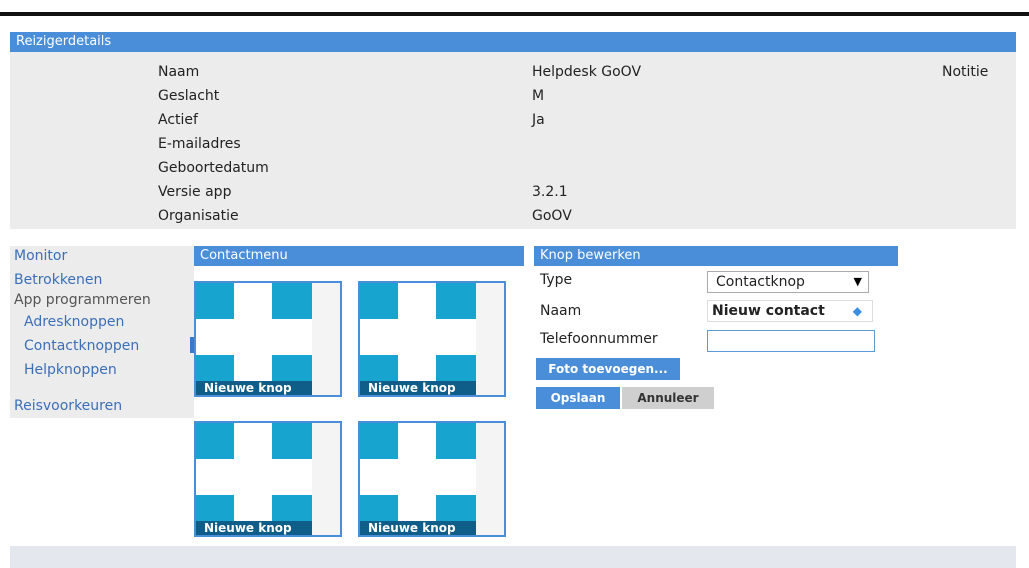  What do you see at coordinates (768, 311) in the screenshot?
I see `naam-input-value: Nieuw contact` at bounding box center [768, 311].